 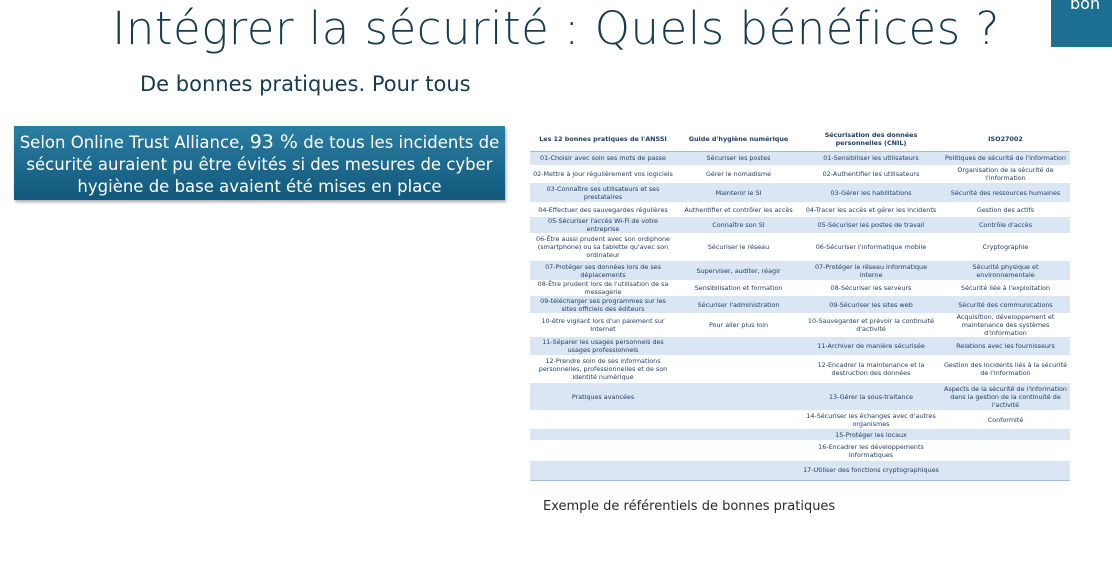 What do you see at coordinates (871, 434) in the screenshot?
I see `table-cell-cnil: 15-Protéger les locaux` at bounding box center [871, 434].